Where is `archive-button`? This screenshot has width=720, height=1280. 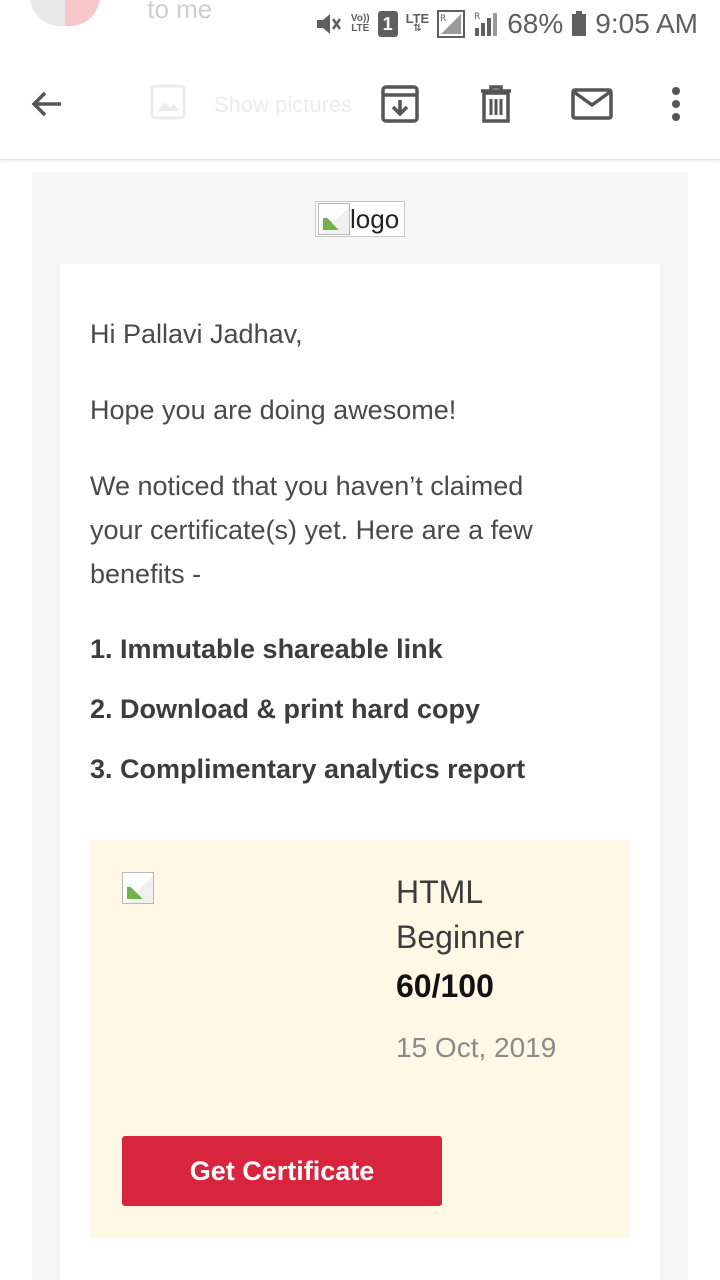
archive-button is located at coordinates (400, 104).